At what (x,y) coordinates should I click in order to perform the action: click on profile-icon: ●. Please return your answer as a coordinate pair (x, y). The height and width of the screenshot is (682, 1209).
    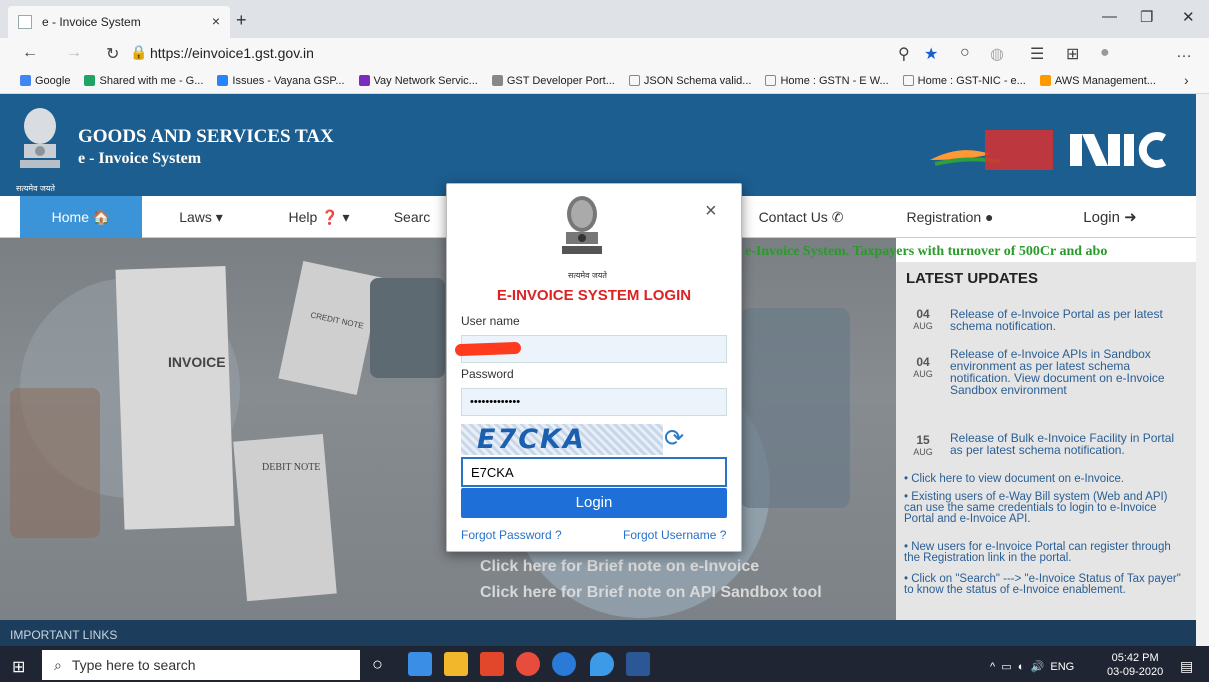
    Looking at the image, I should click on (1105, 53).